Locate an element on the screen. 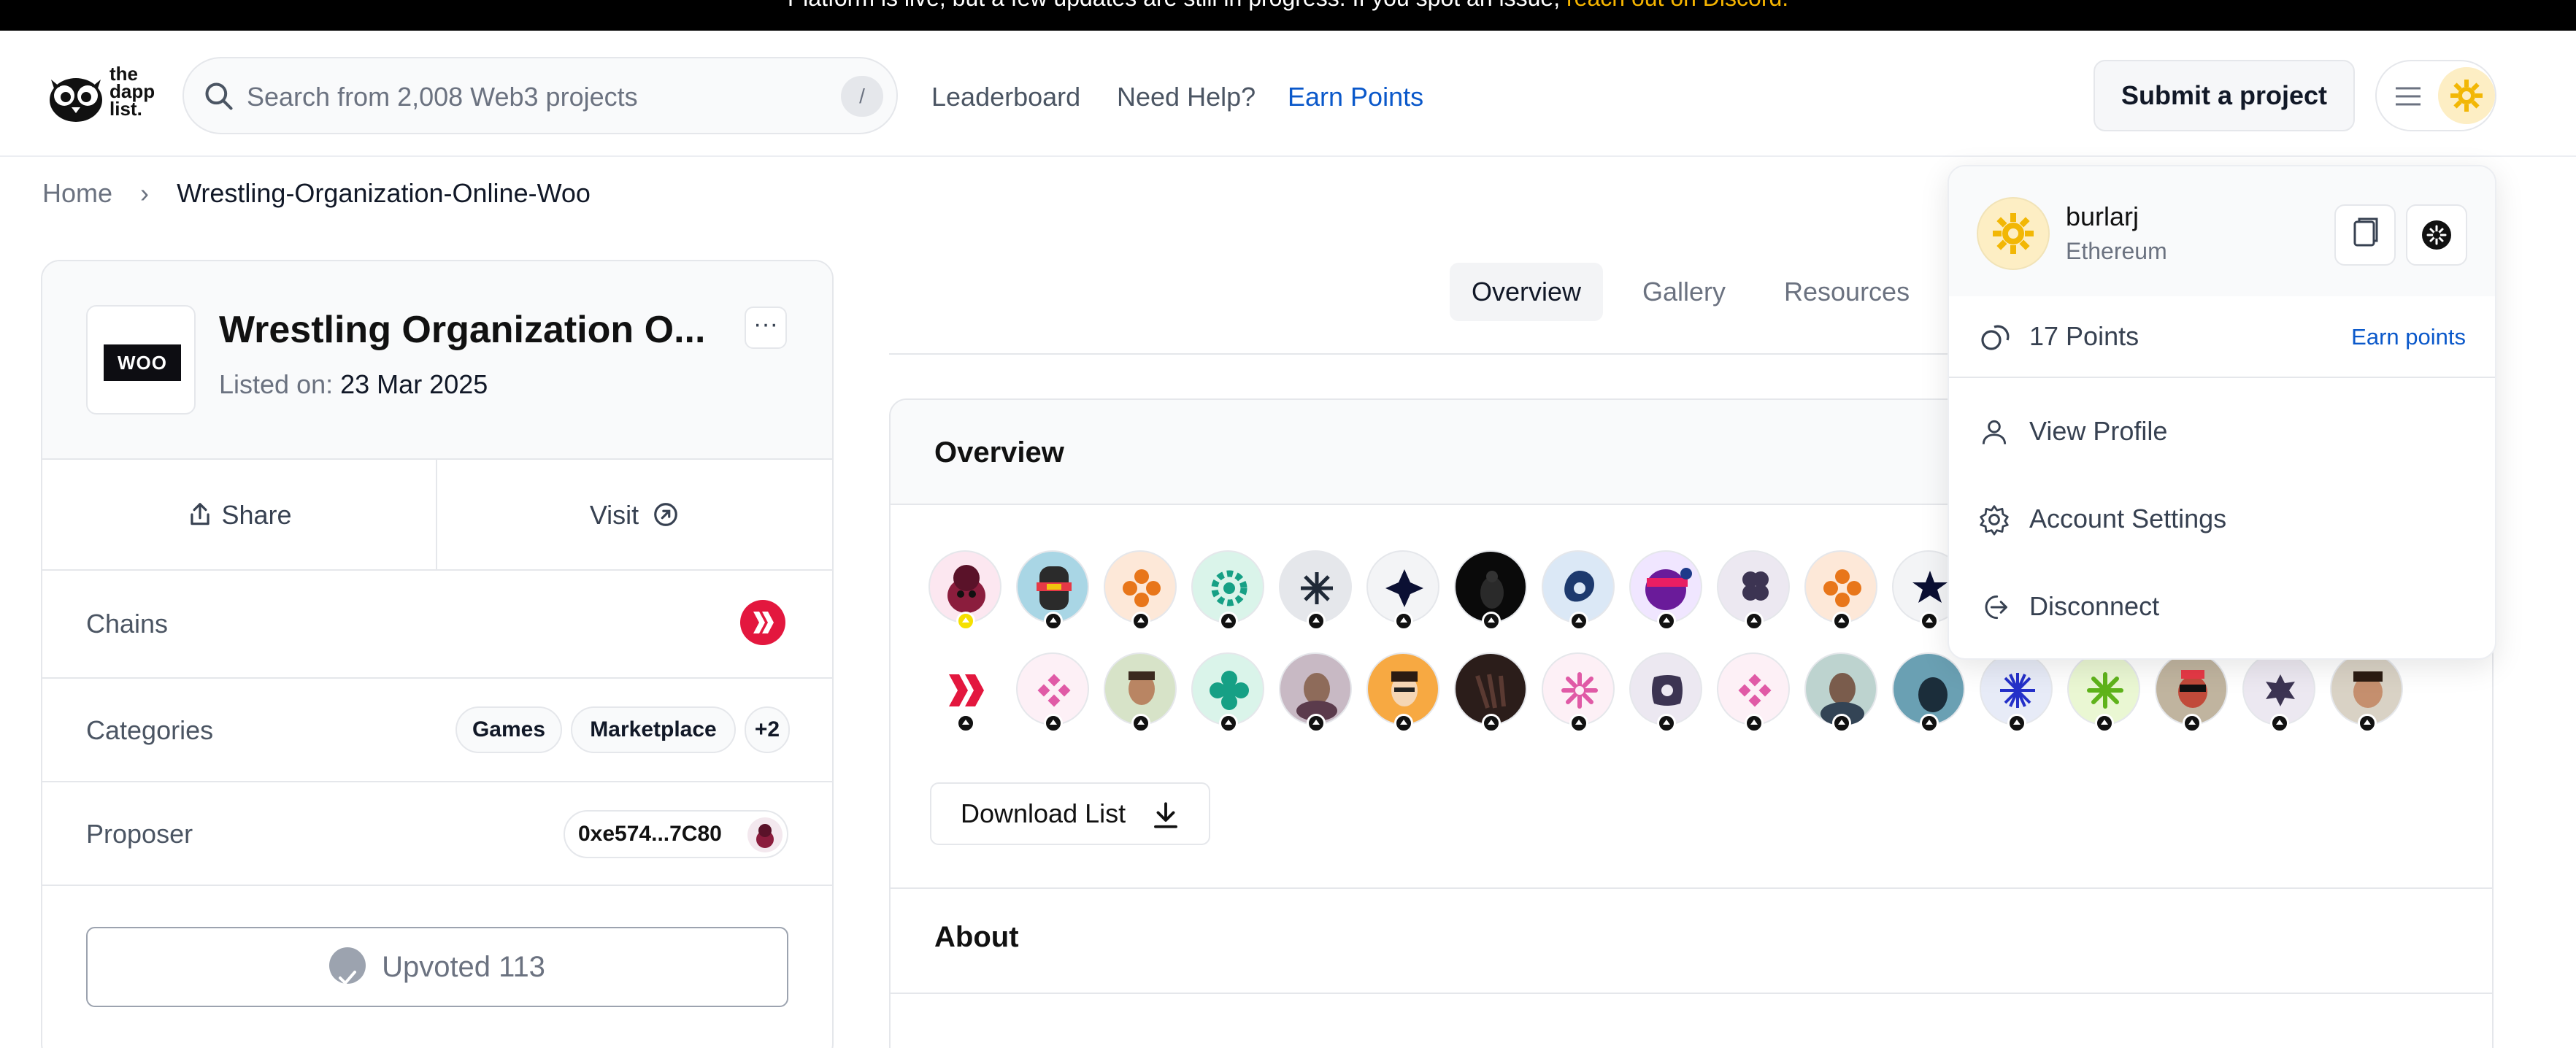 Image resolution: width=2576 pixels, height=1048 pixels. points-icon is located at coordinates (1995, 337).